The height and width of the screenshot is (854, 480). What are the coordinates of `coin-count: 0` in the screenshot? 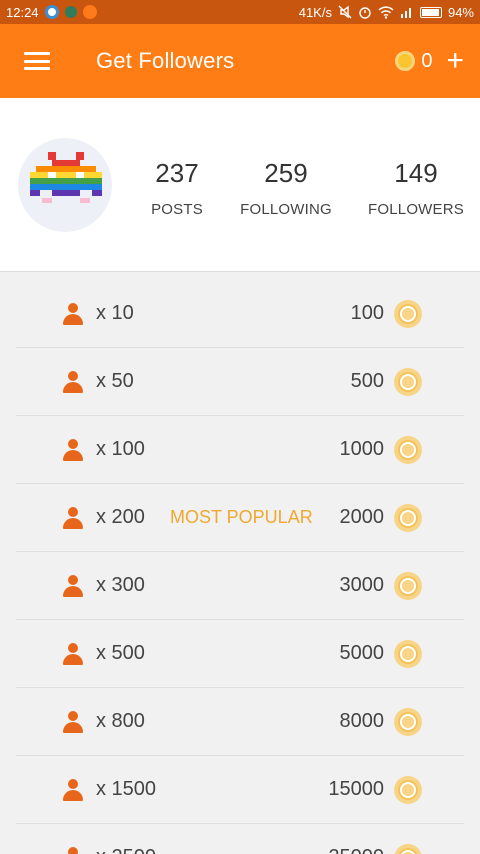 It's located at (427, 60).